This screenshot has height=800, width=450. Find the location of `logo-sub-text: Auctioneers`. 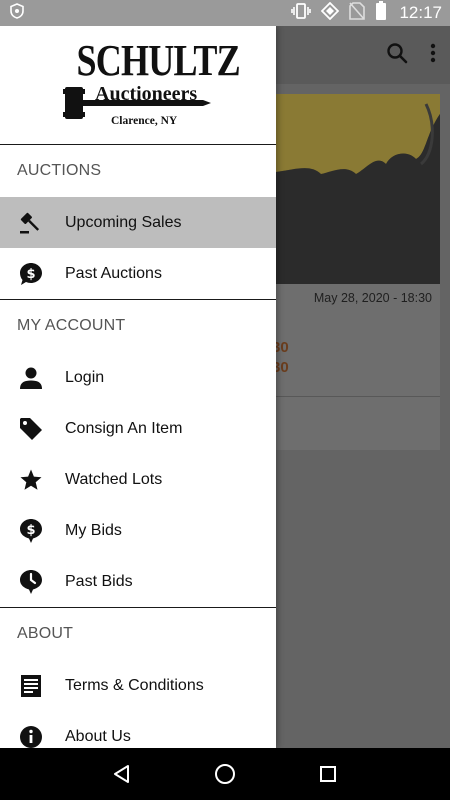

logo-sub-text: Auctioneers is located at coordinates (146, 94).